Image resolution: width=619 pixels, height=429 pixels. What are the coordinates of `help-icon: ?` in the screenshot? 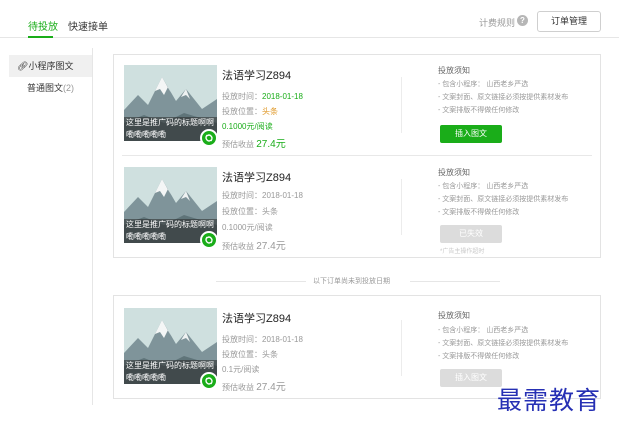 It's located at (522, 20).